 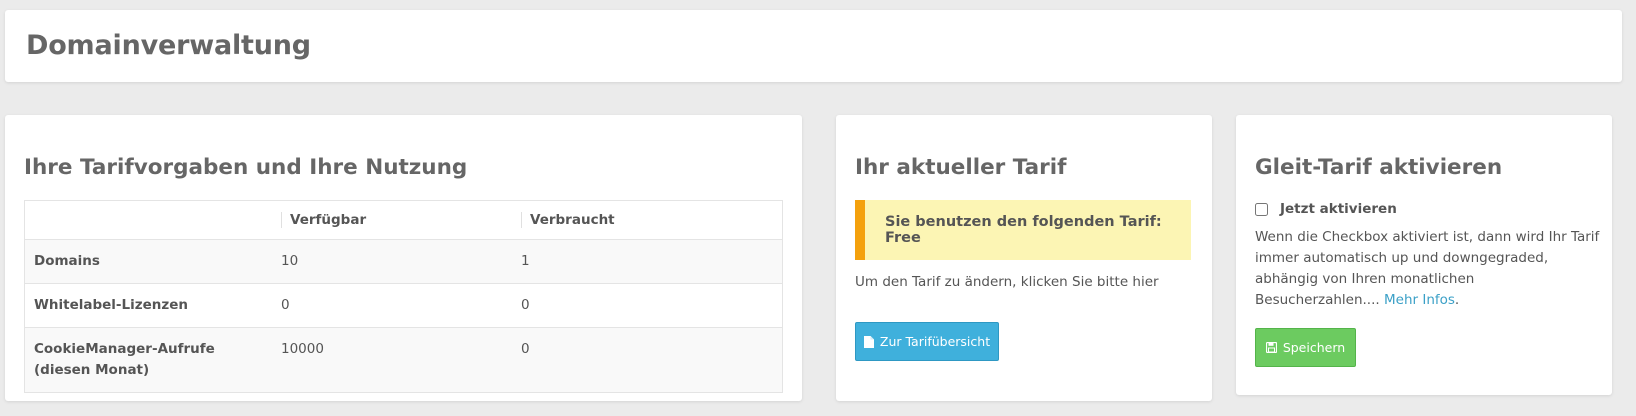 I want to click on activate-checkbox, so click(x=1261, y=209).